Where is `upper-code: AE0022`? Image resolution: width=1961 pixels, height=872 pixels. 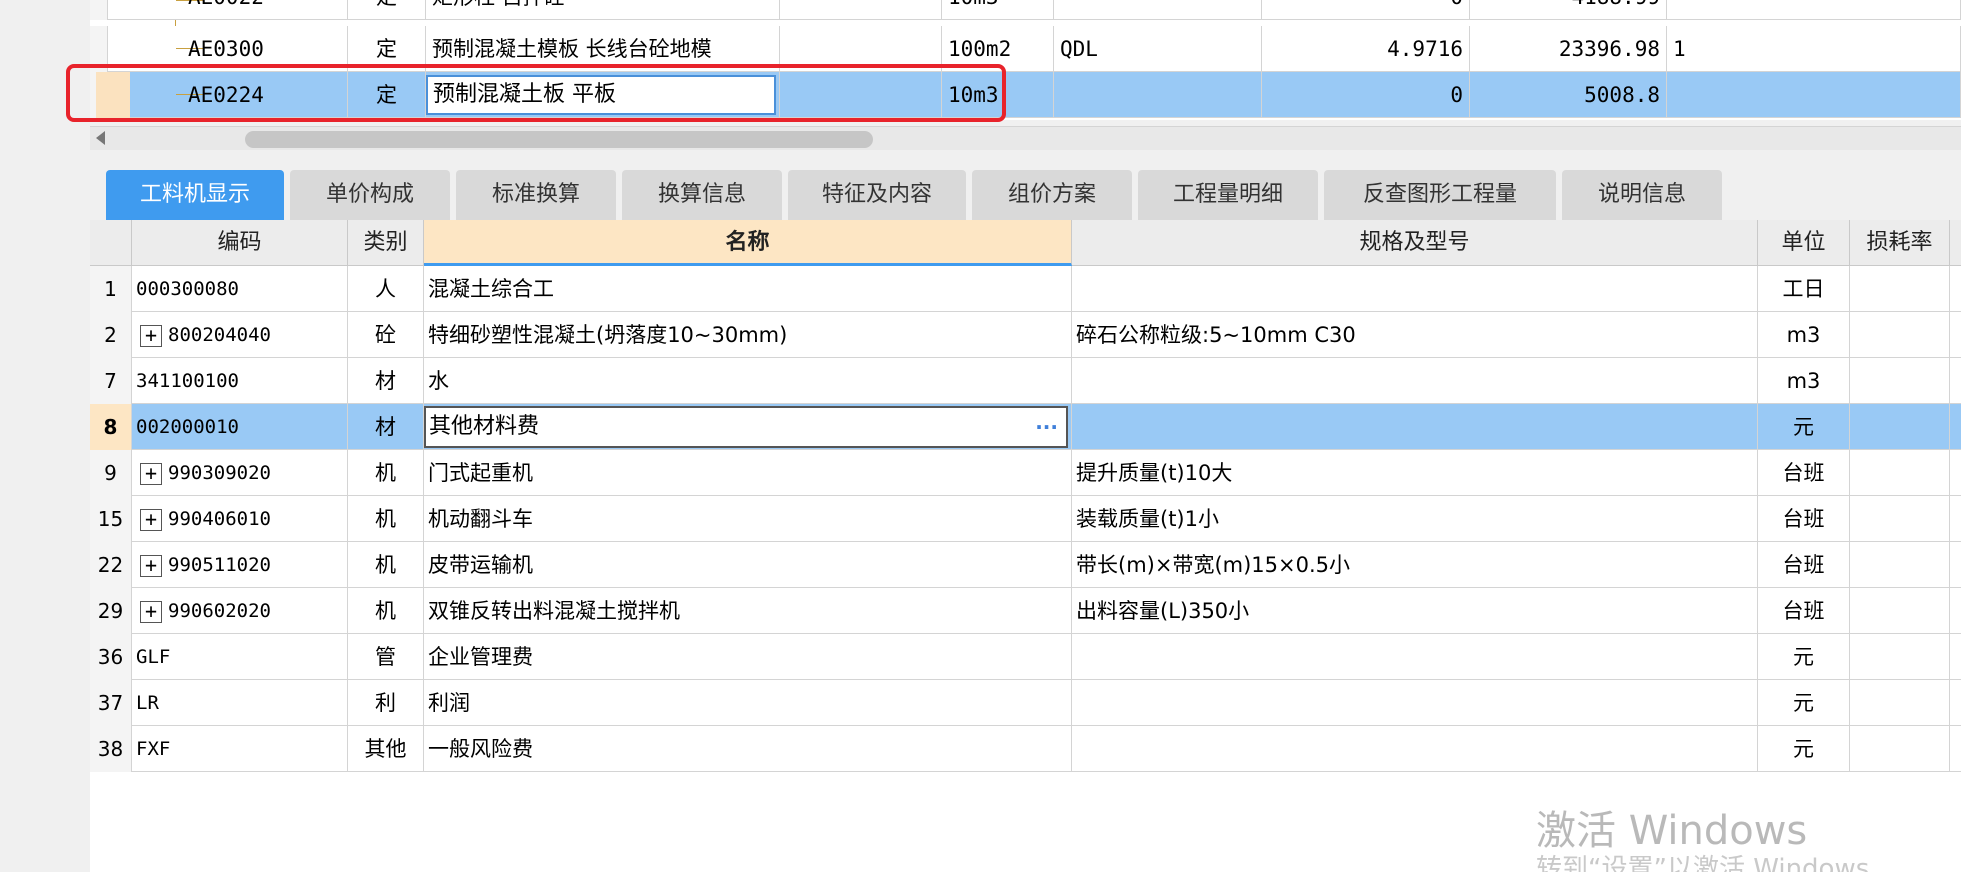 upper-code: AE0022 is located at coordinates (228, 10).